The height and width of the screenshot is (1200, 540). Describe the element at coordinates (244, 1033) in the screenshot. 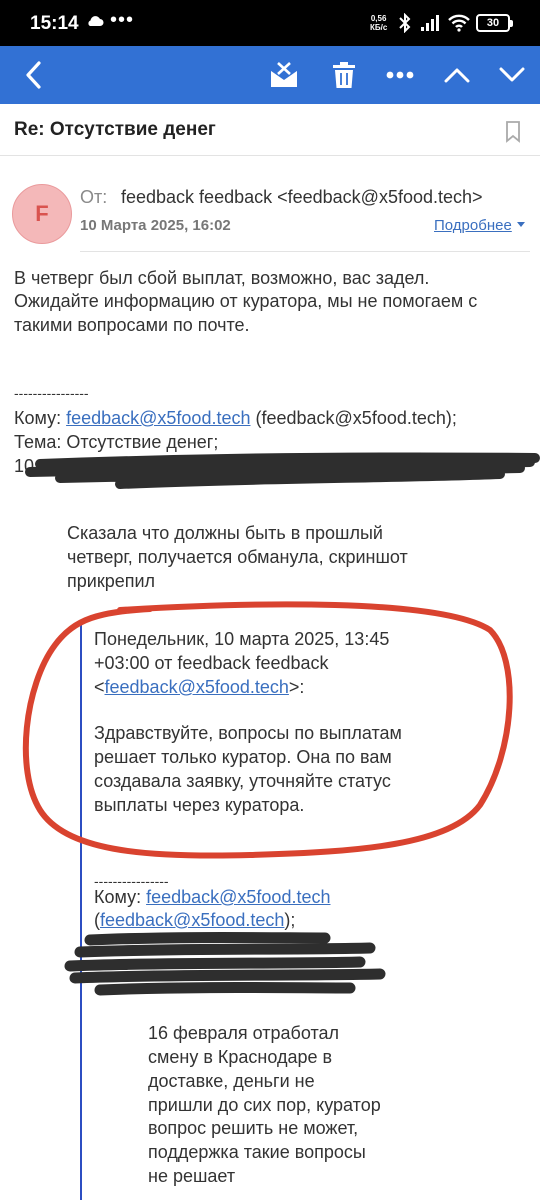

I see `original-line: 16 февраля отработал` at that location.